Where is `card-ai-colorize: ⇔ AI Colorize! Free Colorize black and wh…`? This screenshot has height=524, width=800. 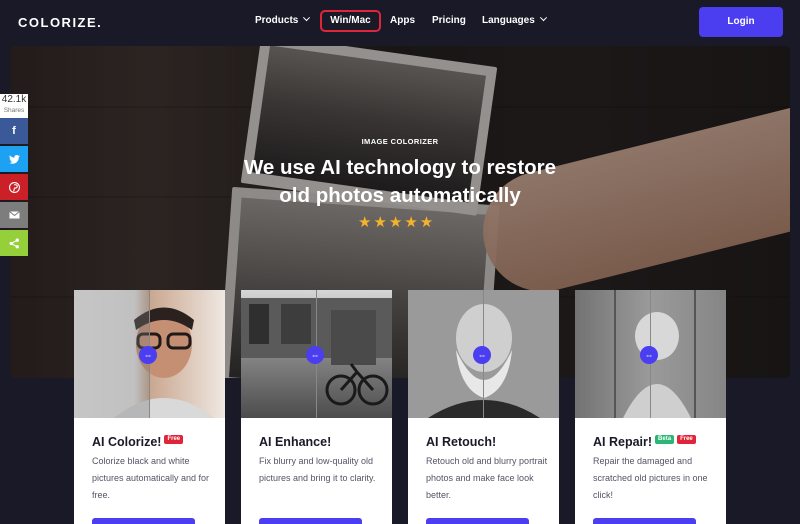
card-ai-colorize: ⇔ AI Colorize! Free Colorize black and wh… is located at coordinates (149, 407).